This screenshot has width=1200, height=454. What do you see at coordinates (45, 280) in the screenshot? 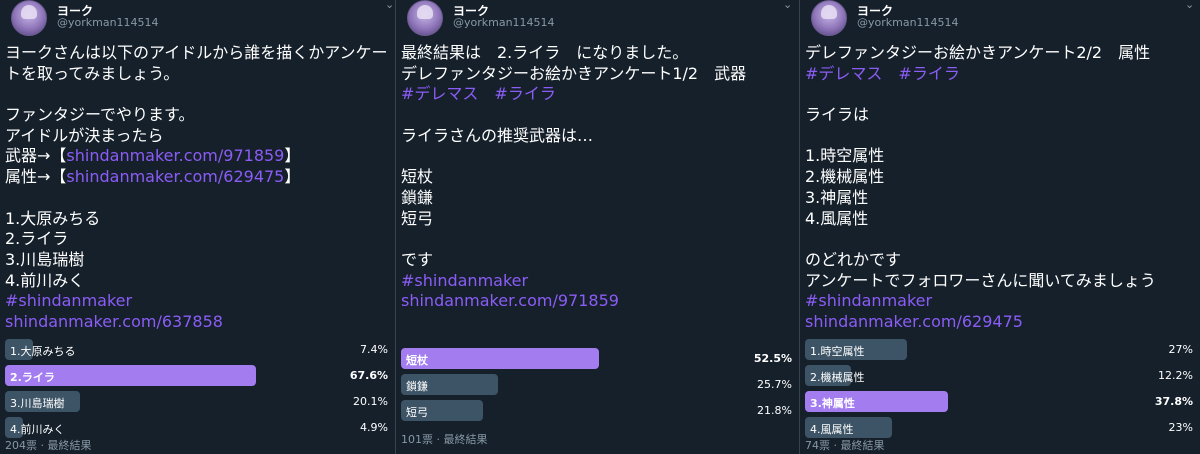
I see `text-span: 4.前川みく` at bounding box center [45, 280].